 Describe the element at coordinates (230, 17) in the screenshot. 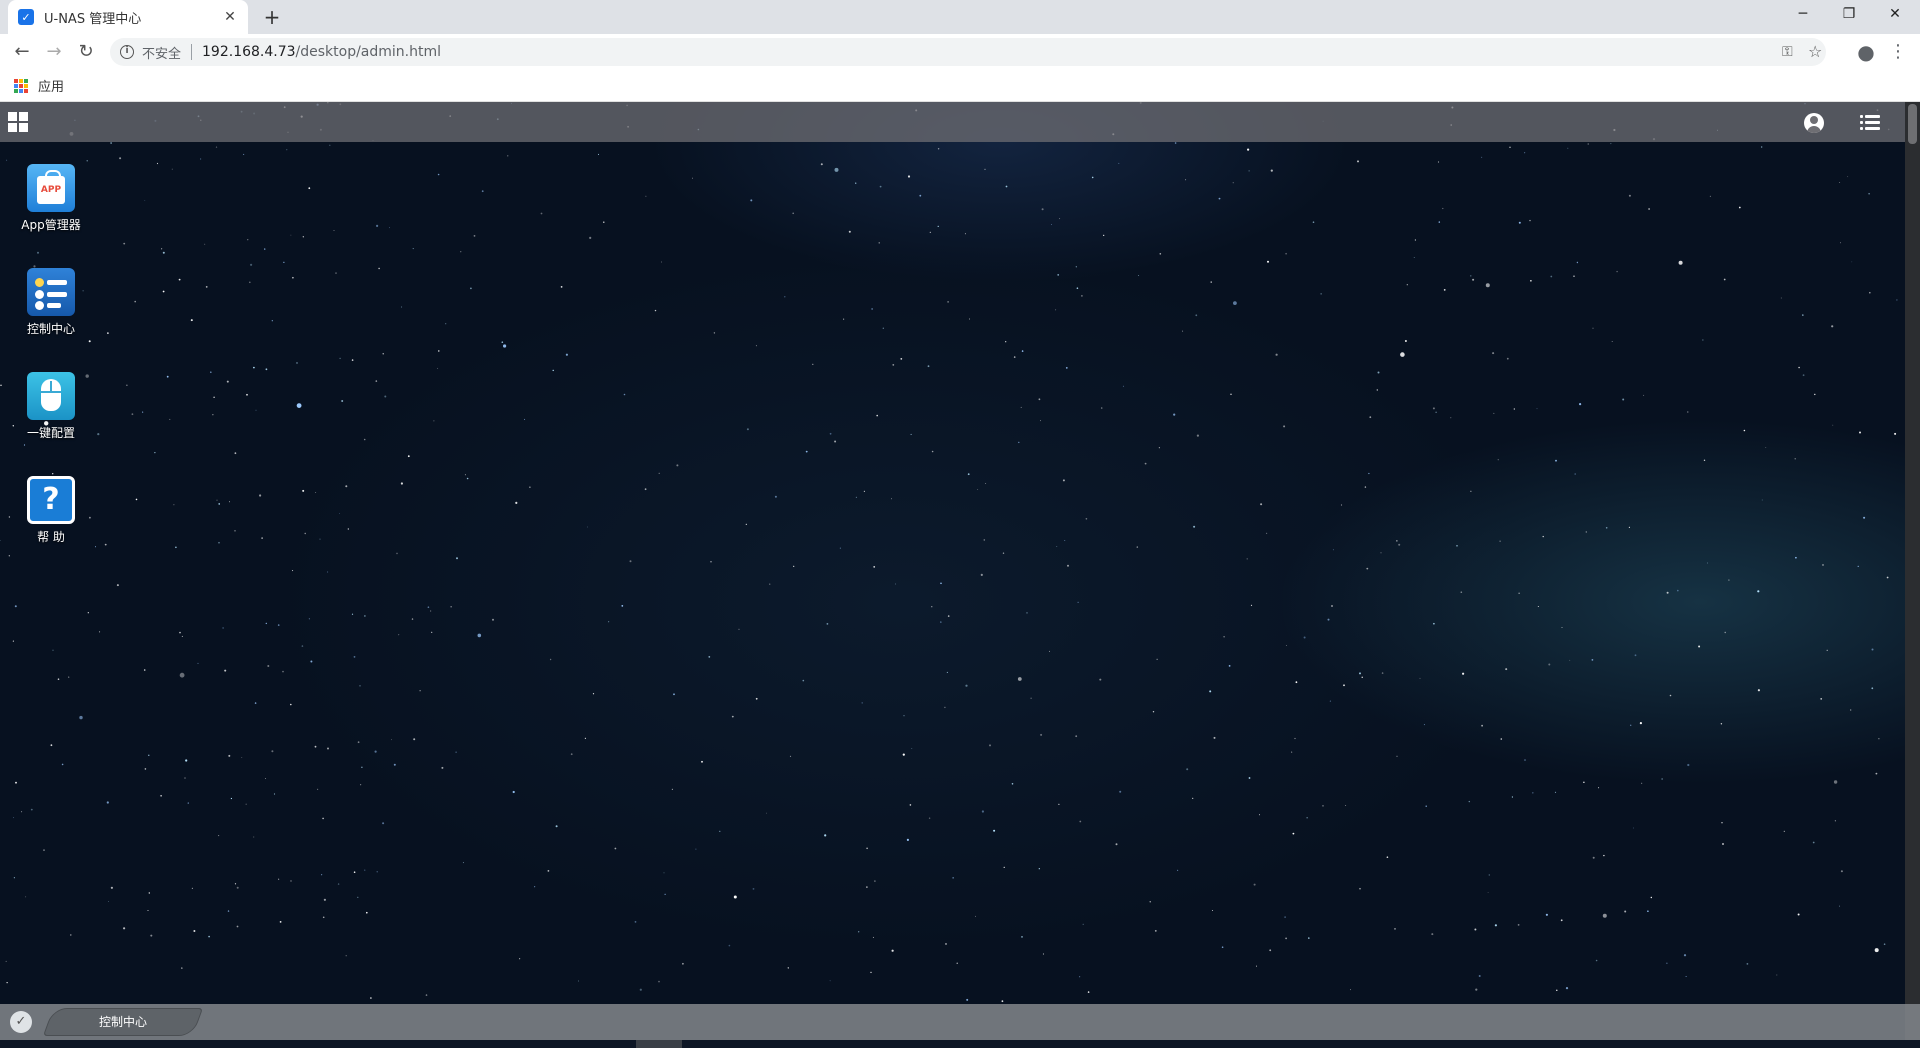

I see `close-tab-icon: ✕` at that location.